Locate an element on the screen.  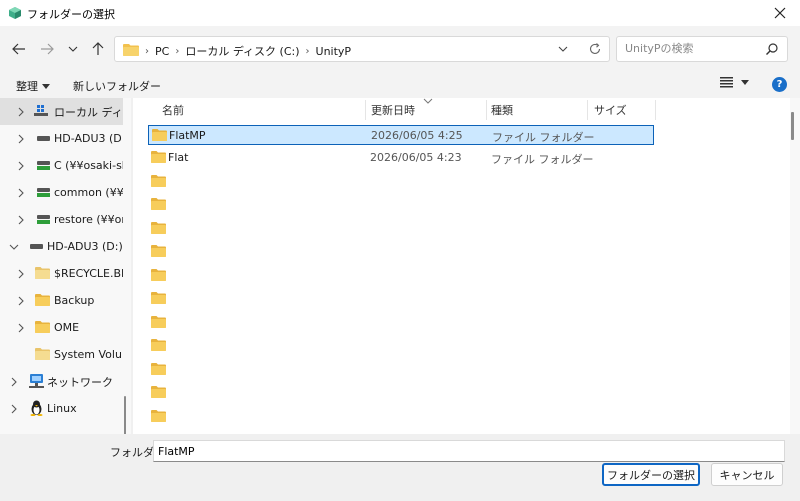
up-button is located at coordinates (98, 49).